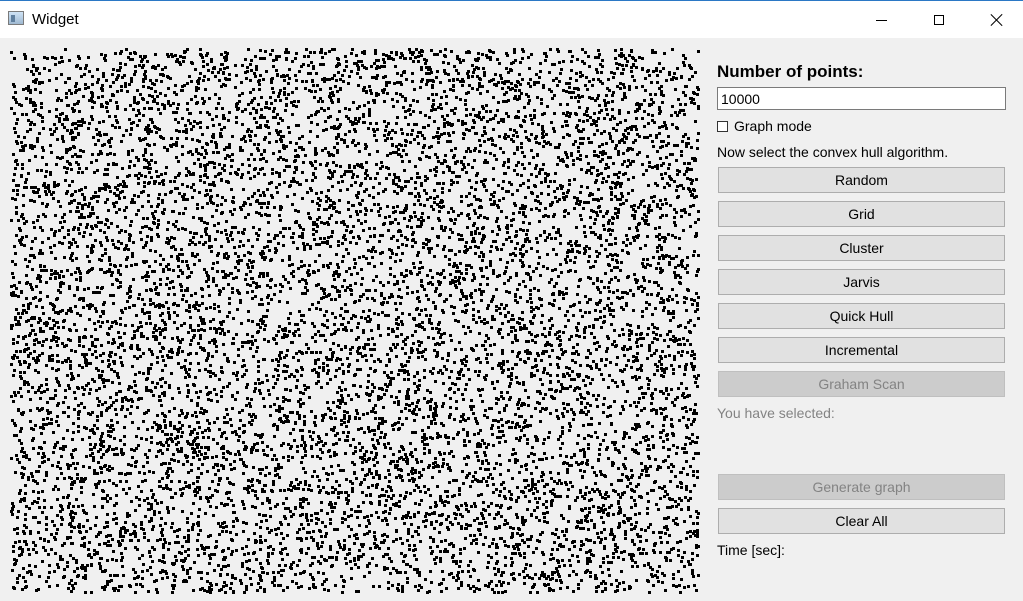  I want to click on maximize-button, so click(939, 20).